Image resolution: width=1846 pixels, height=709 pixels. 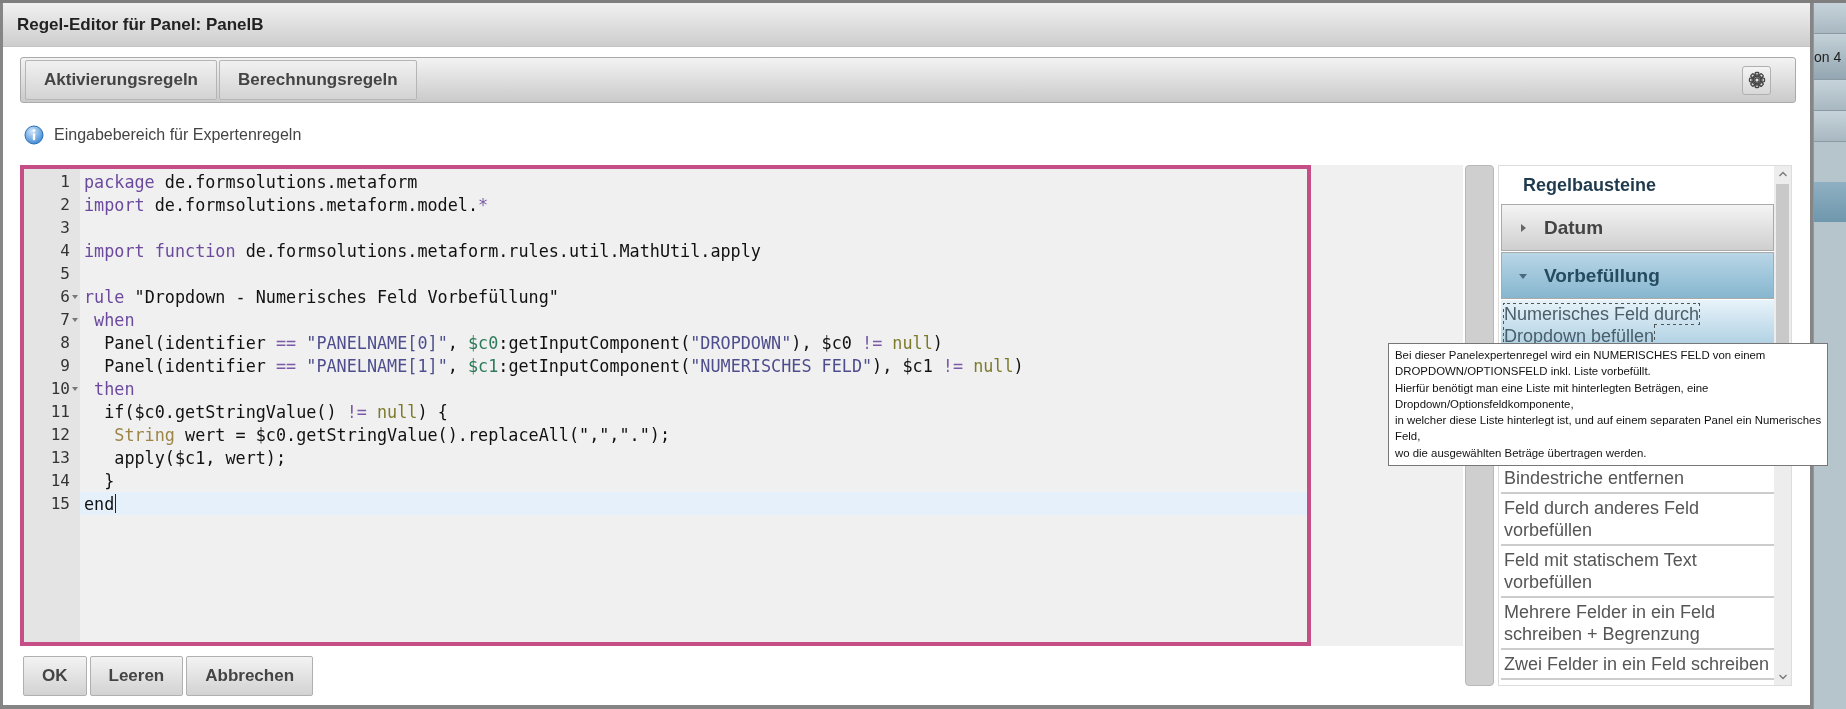 What do you see at coordinates (321, 296) in the screenshot?
I see `code-line: rule "Dropdown - Numerisches Feld Vorbefüllung"` at bounding box center [321, 296].